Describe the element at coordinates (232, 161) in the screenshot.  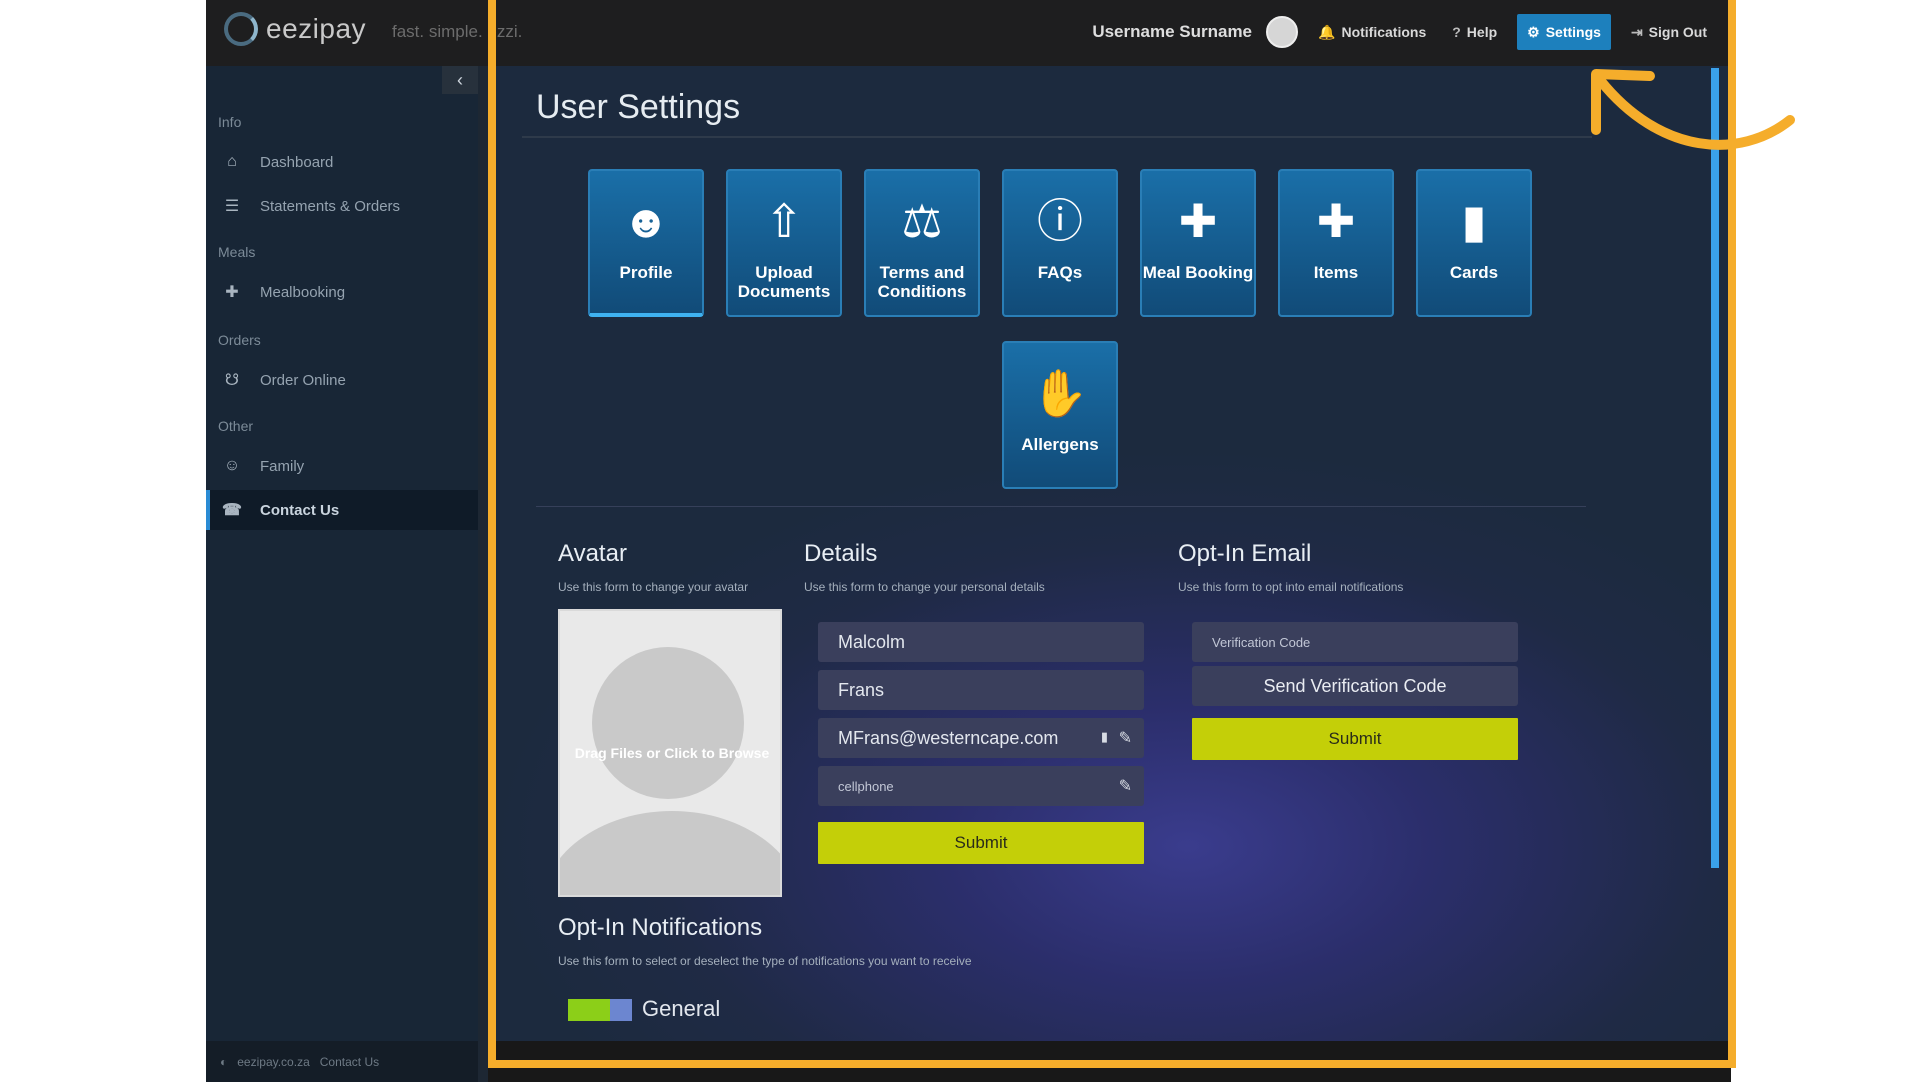
I see `home-icon: ⌂` at that location.